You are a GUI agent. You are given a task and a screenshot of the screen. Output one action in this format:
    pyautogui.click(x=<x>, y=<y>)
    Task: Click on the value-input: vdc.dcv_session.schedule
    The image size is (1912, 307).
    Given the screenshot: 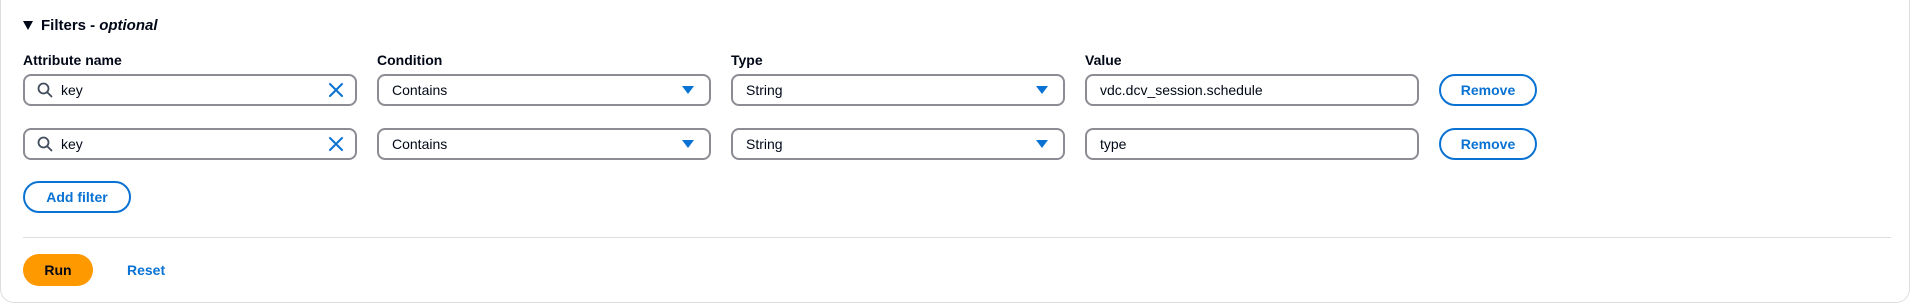 What is the action you would take?
    pyautogui.click(x=1252, y=90)
    